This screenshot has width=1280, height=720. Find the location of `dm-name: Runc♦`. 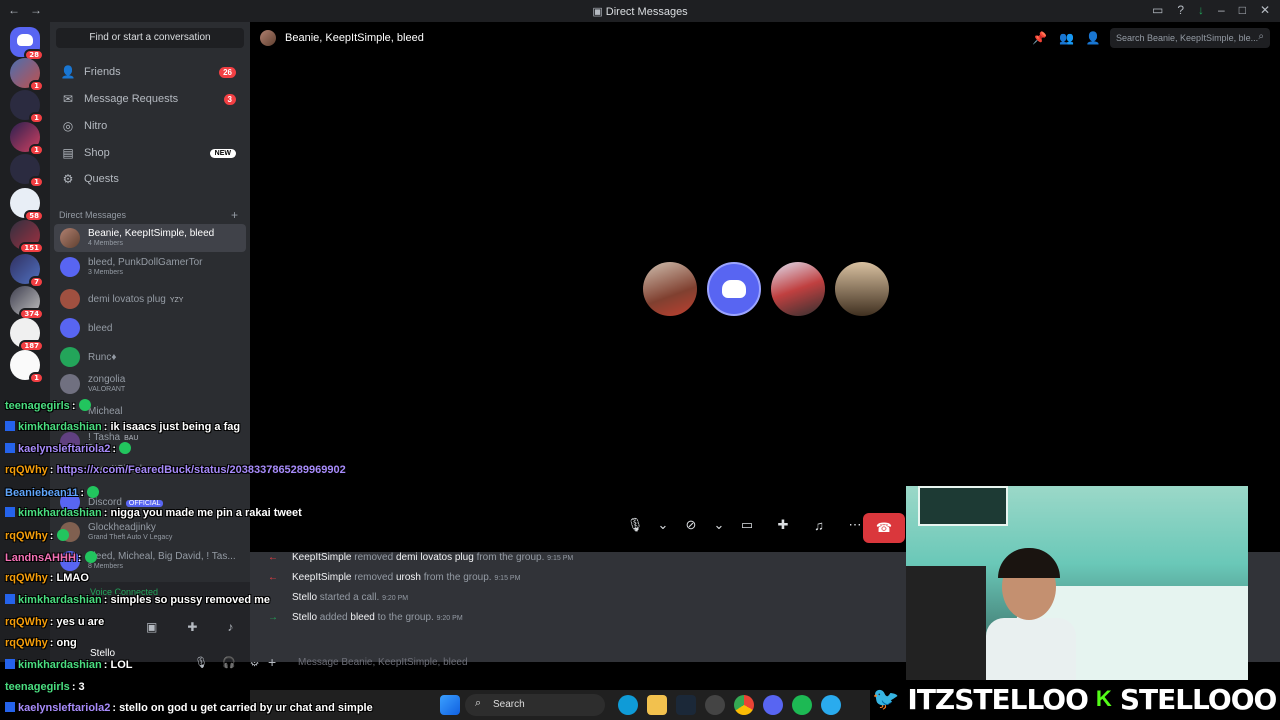

dm-name: Runc♦ is located at coordinates (102, 357).